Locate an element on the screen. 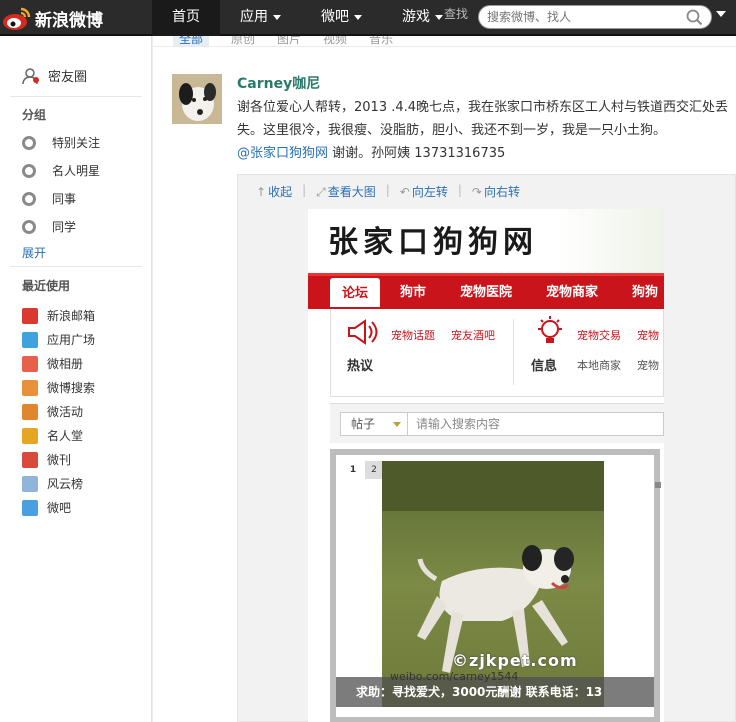  slide-caption: 求助：寻找爱犬，3000元酬谢 联系电话：13 is located at coordinates (479, 692).